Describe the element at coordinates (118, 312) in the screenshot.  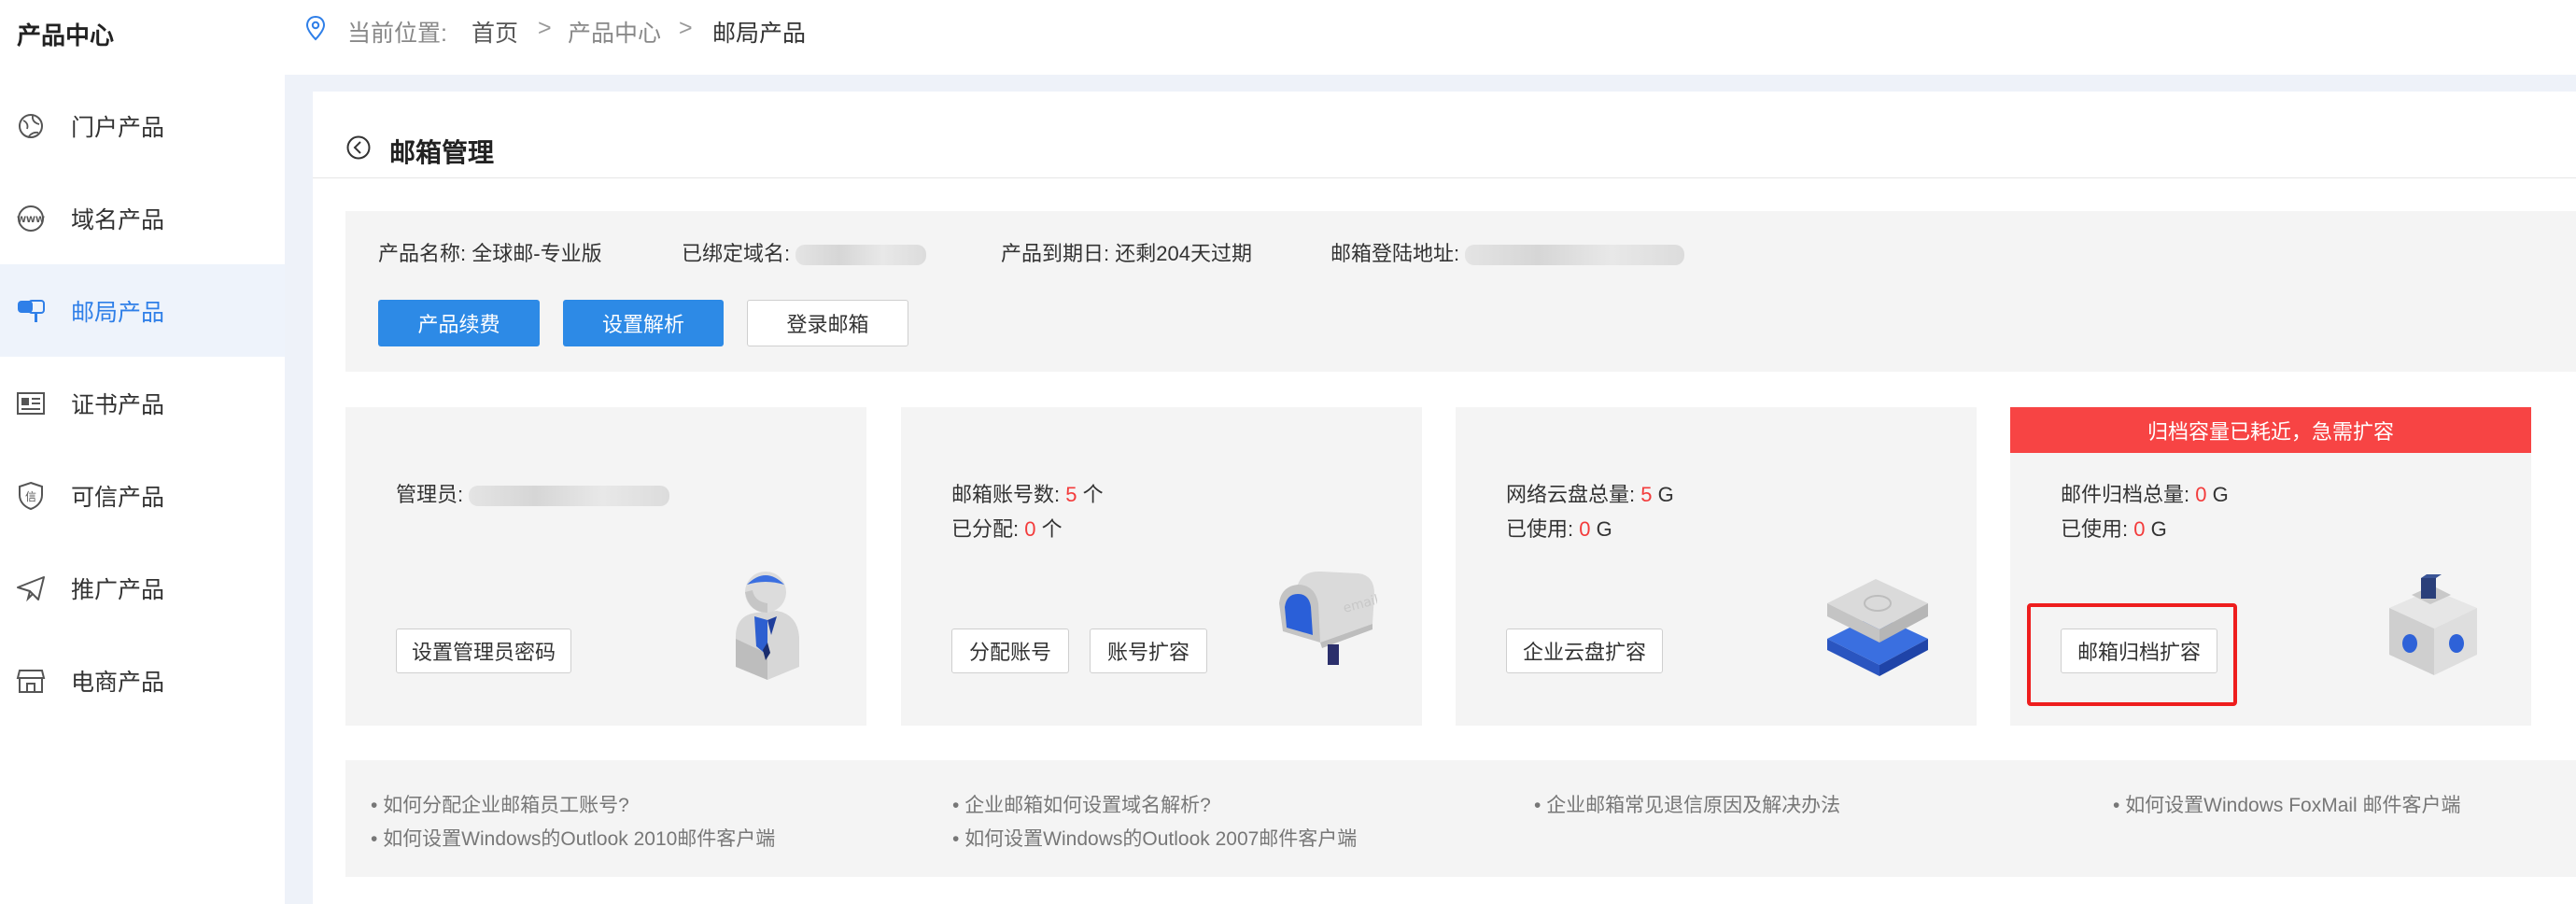
I see `sidebar-item-label: 邮局产品` at that location.